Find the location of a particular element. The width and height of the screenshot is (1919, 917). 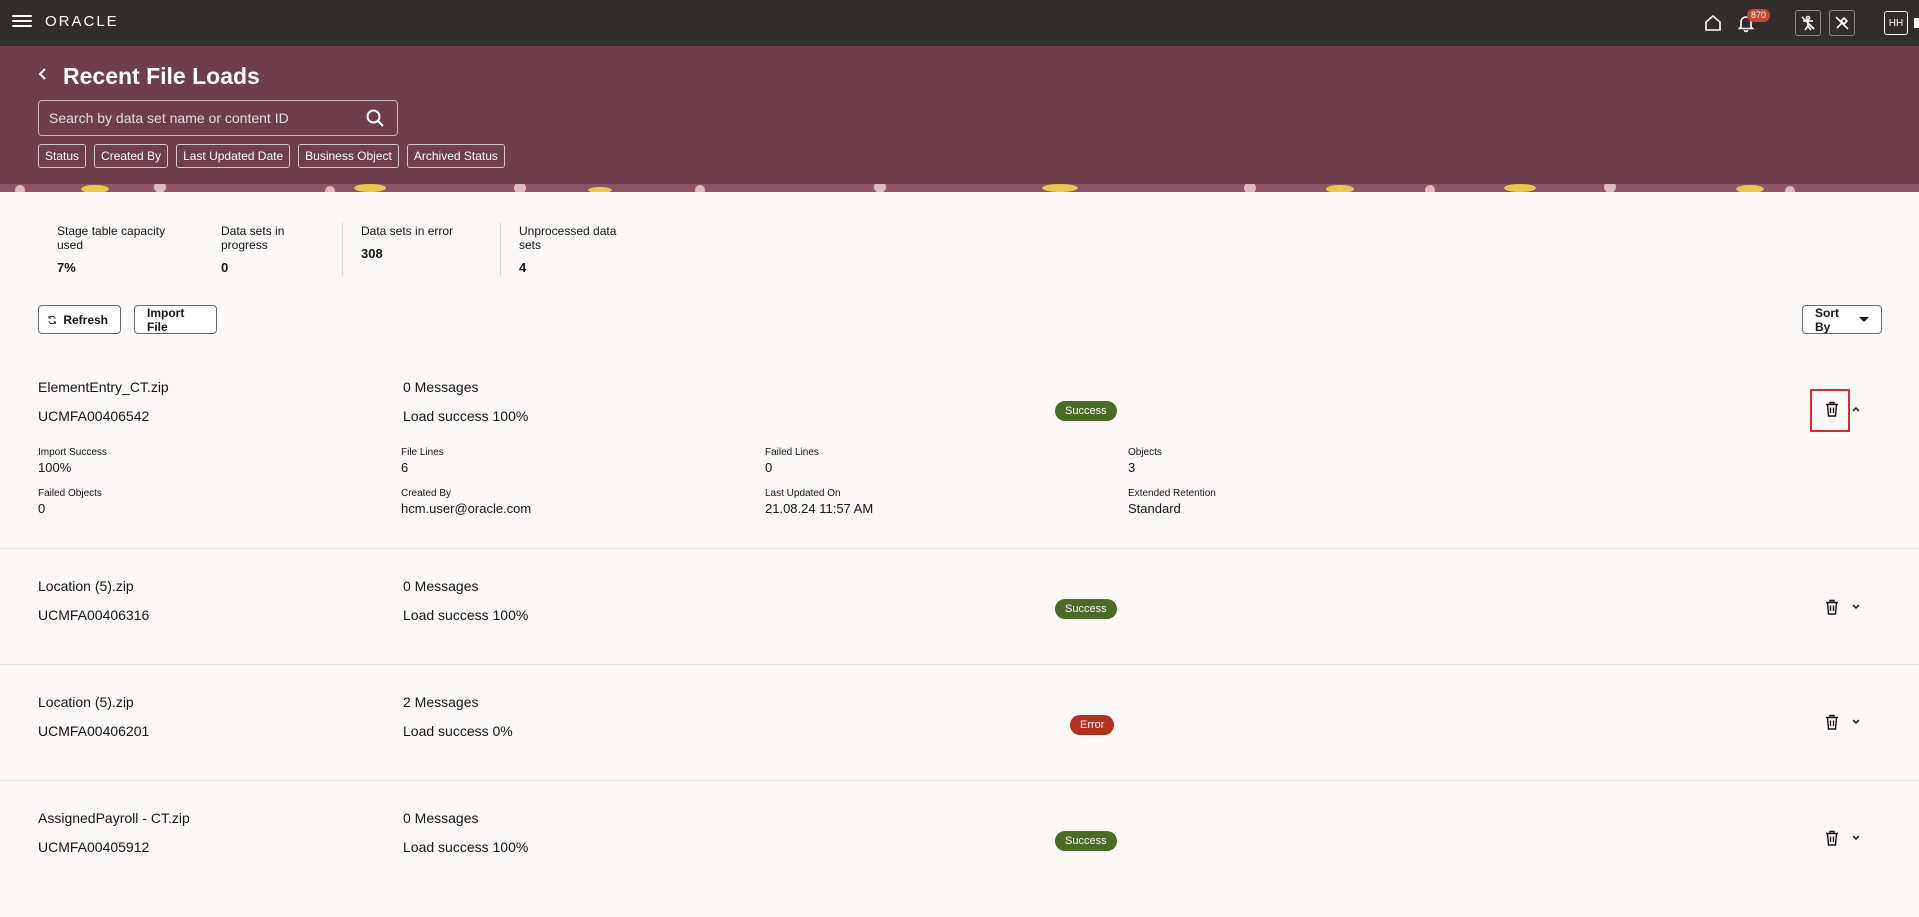

accessibility-off-icon is located at coordinates (1808, 23).